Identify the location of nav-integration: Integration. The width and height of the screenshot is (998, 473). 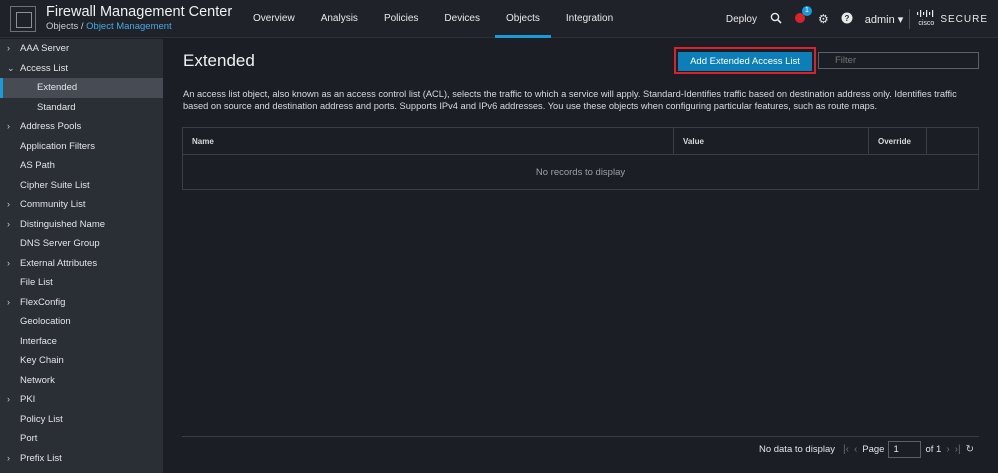
(589, 19).